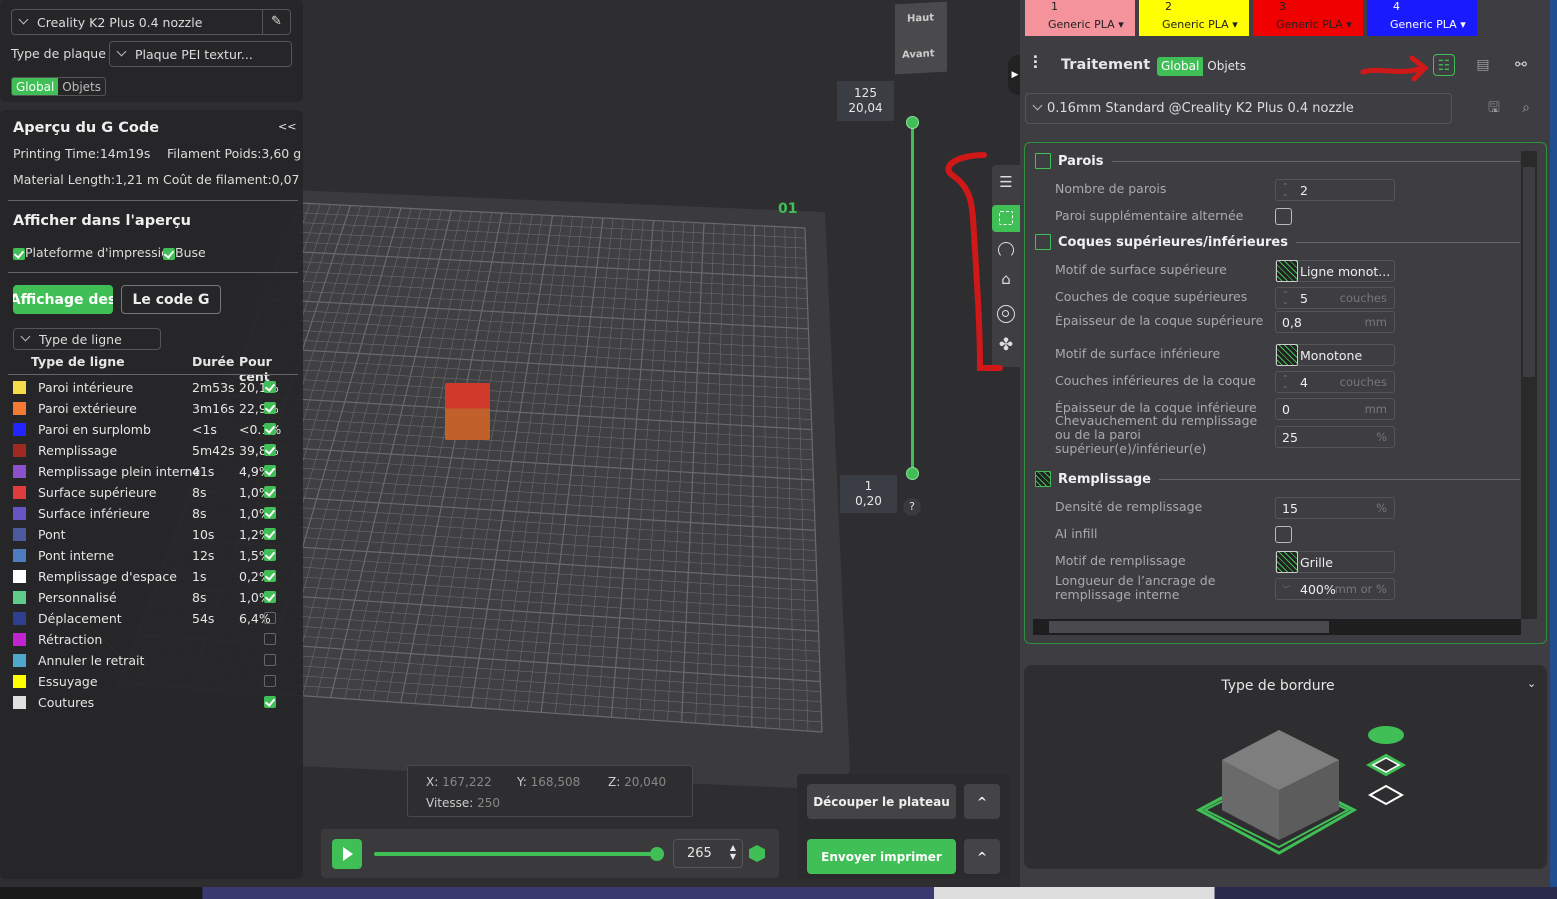 Image resolution: width=1557 pixels, height=899 pixels. I want to click on pattern-icon, so click(1287, 271).